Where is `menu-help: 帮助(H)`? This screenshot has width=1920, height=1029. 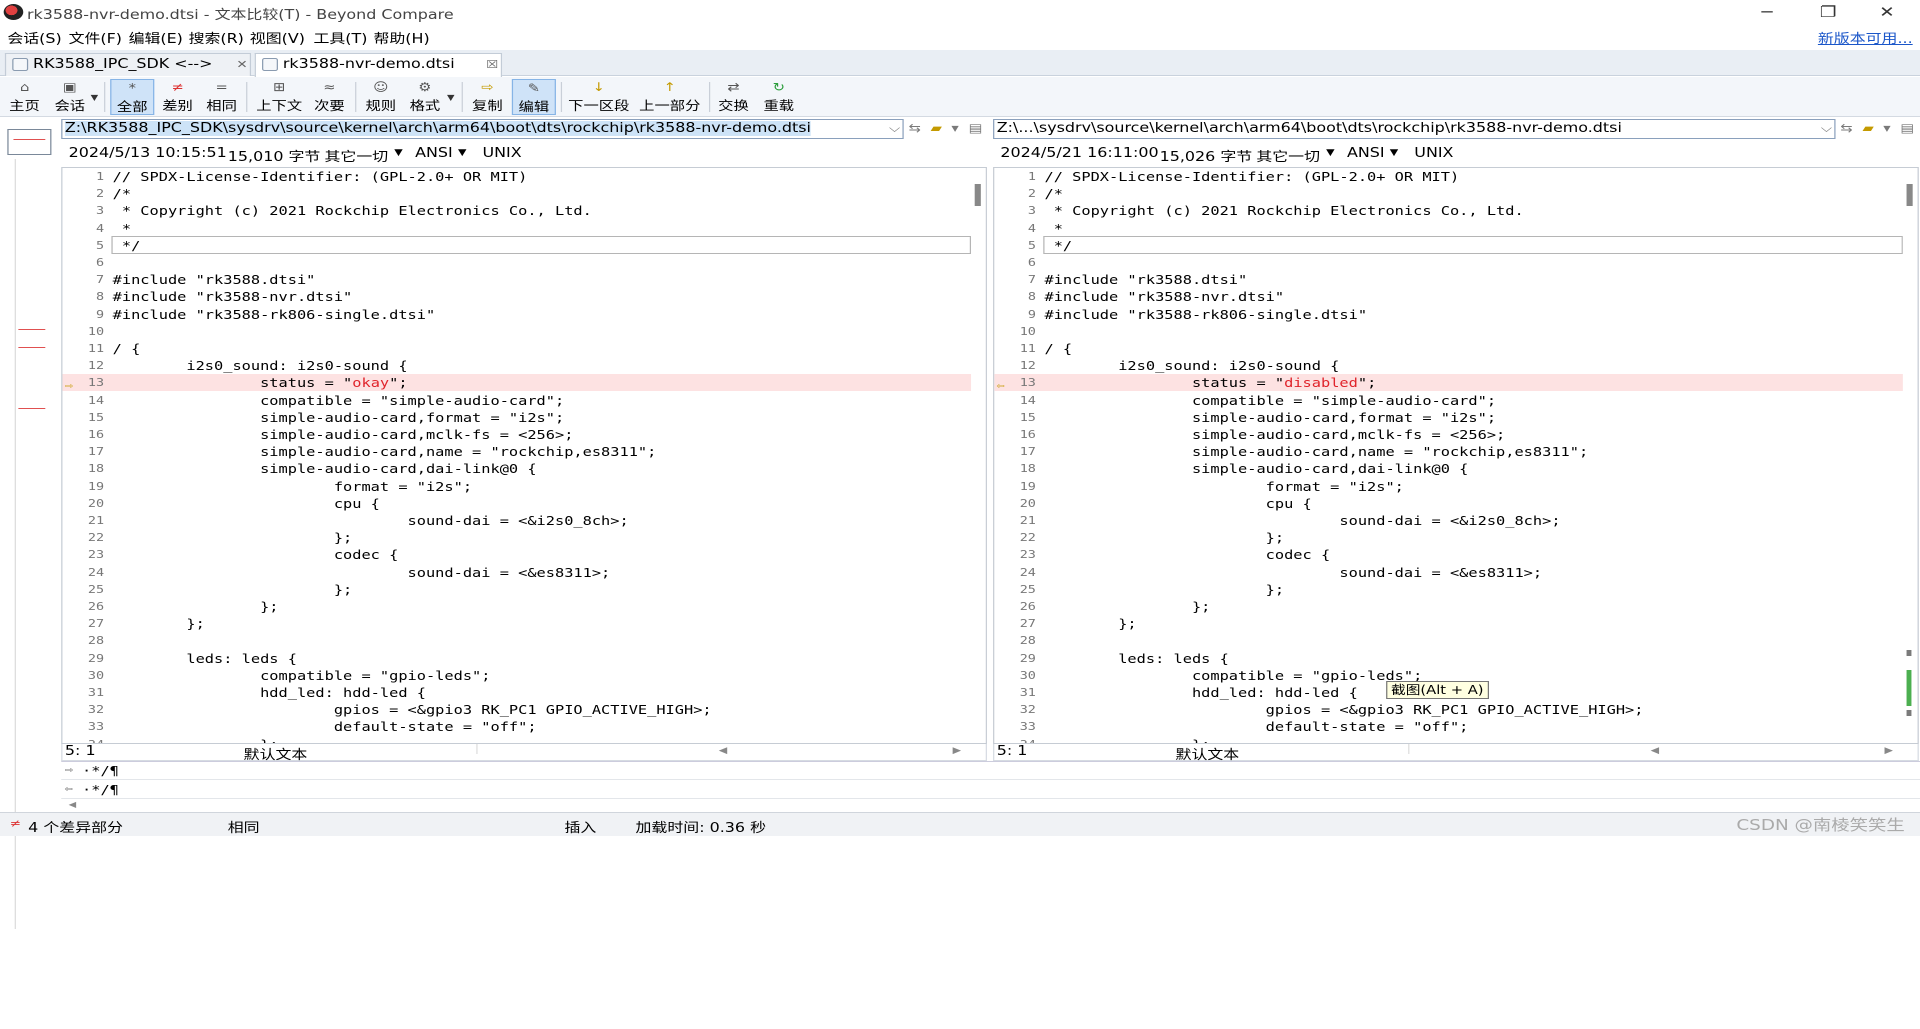 menu-help: 帮助(H) is located at coordinates (401, 37).